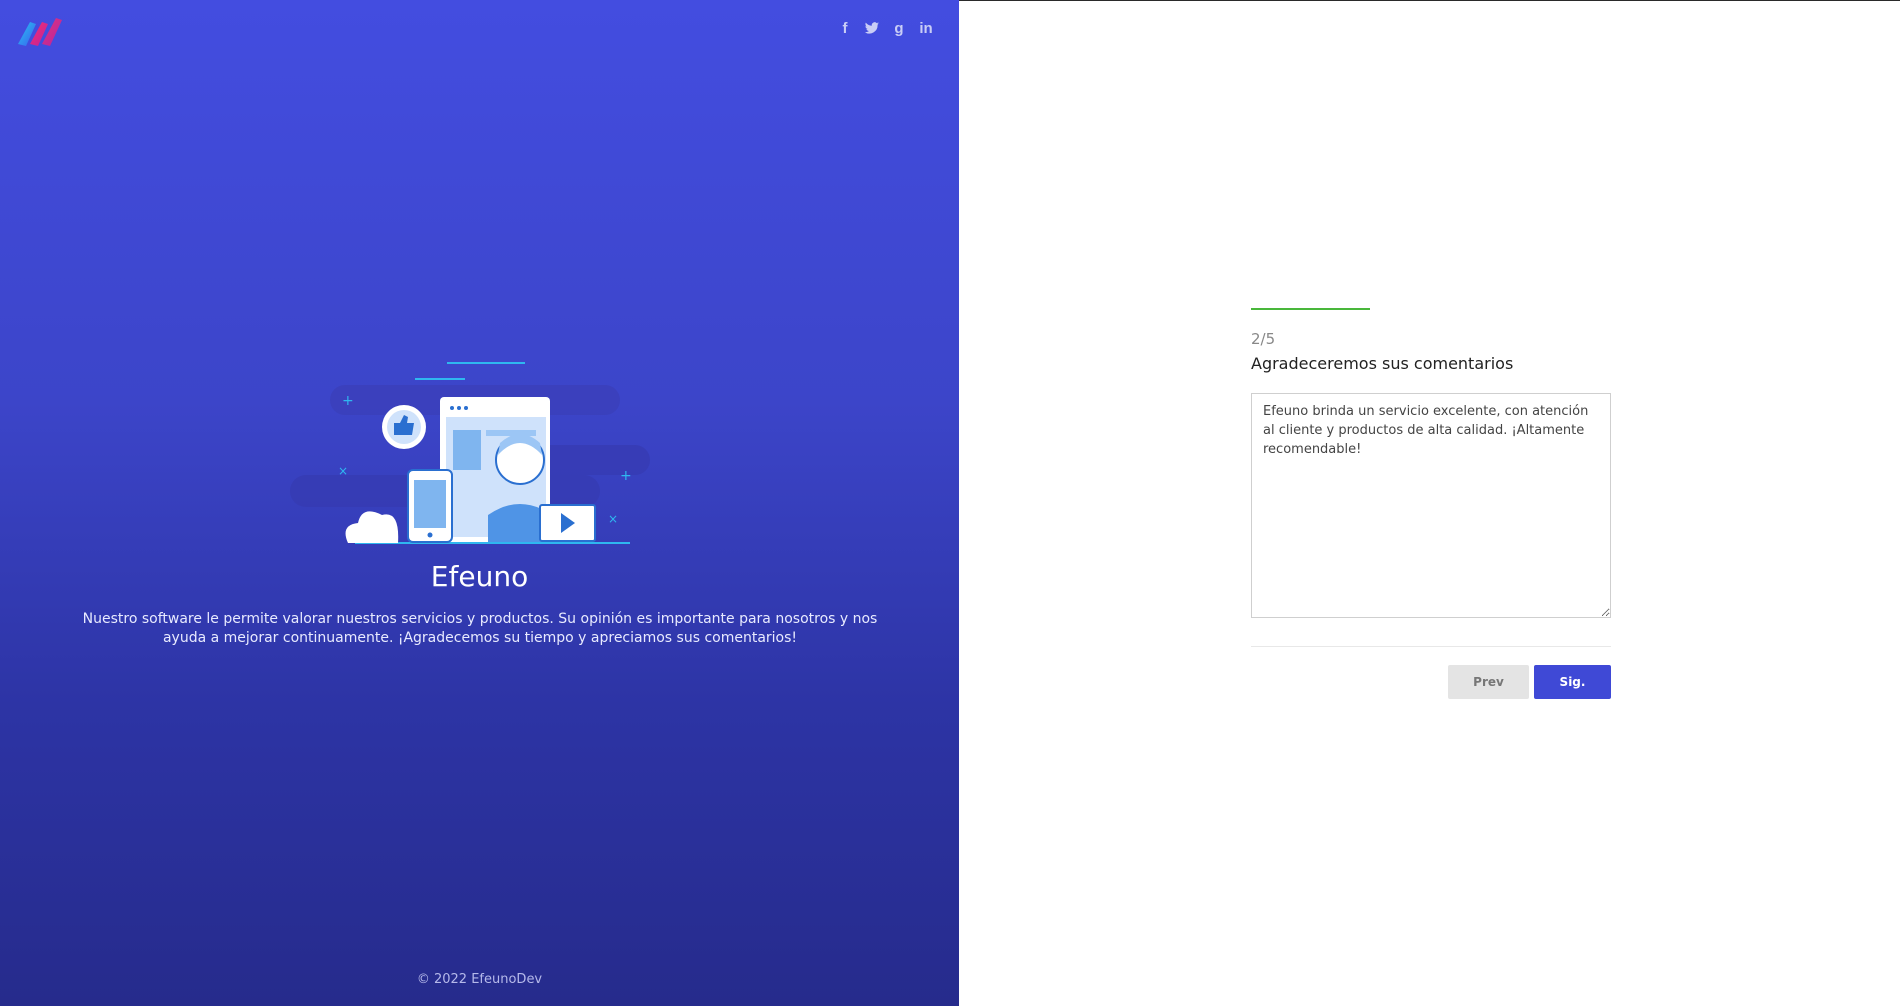 The width and height of the screenshot is (1900, 1006). What do you see at coordinates (1382, 363) in the screenshot?
I see `question-title: Agradeceremos sus comentarios` at bounding box center [1382, 363].